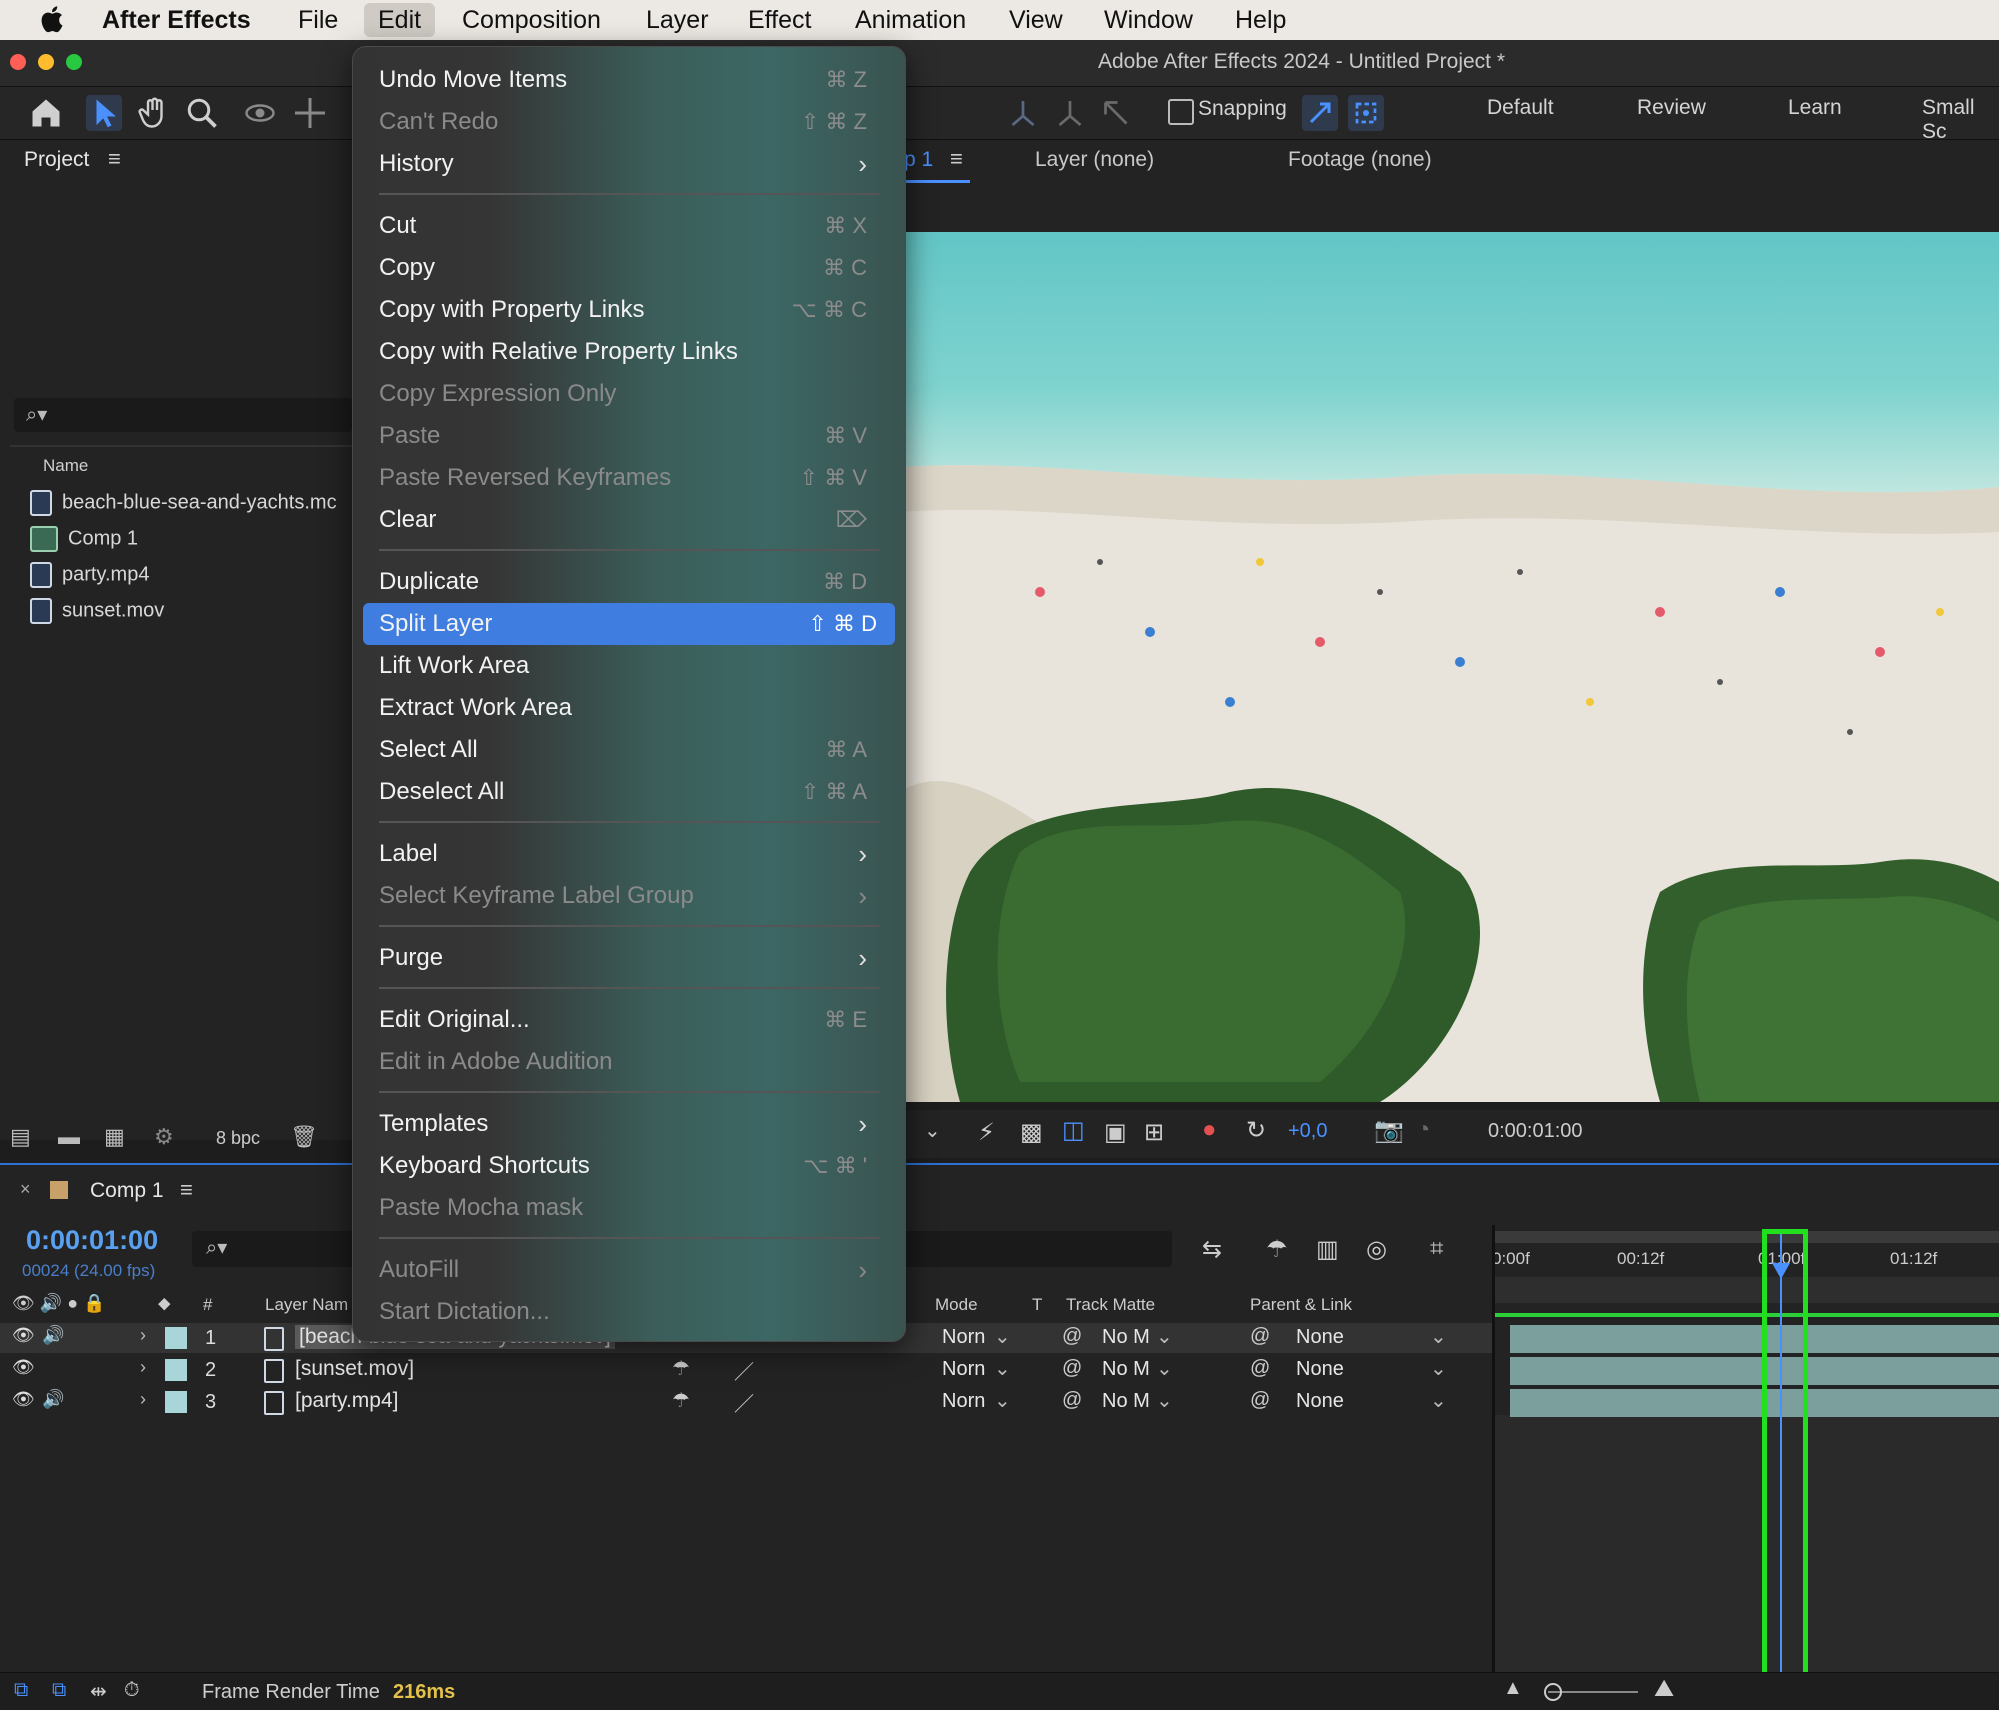 The height and width of the screenshot is (1710, 1999). What do you see at coordinates (1094, 160) in the screenshot?
I see `tab-layer: Layer (none)` at bounding box center [1094, 160].